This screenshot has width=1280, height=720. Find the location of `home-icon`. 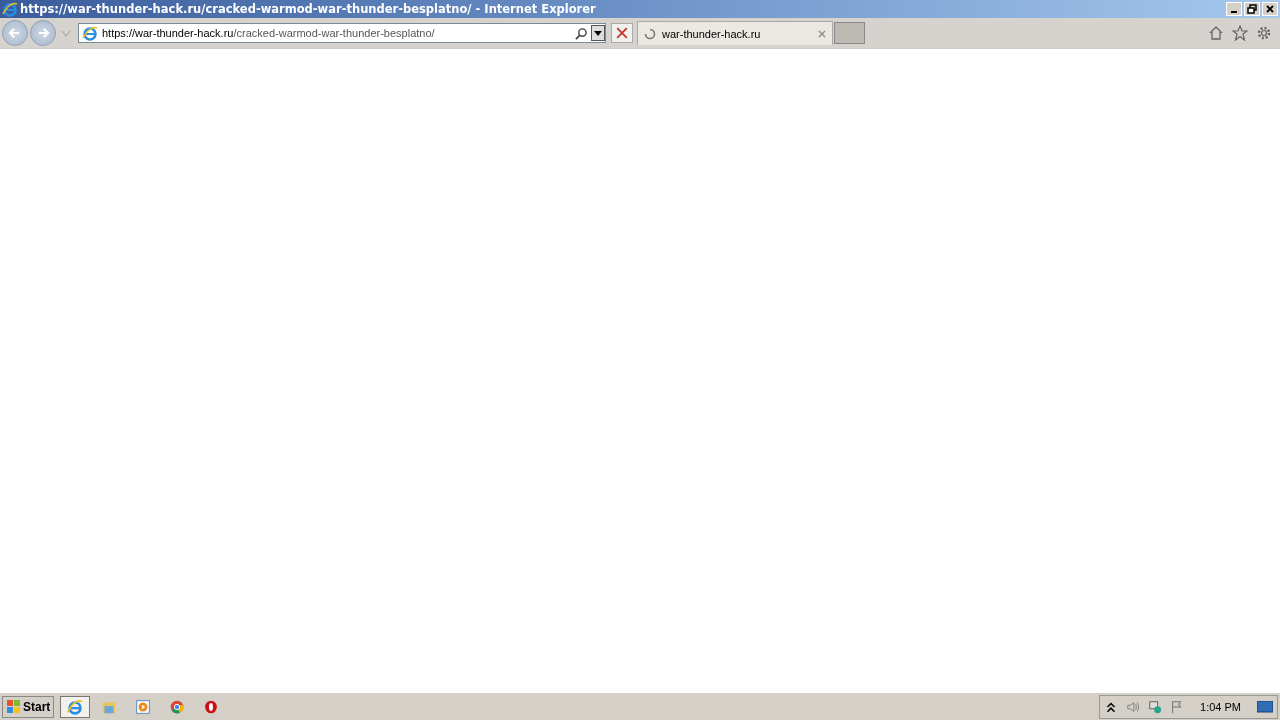

home-icon is located at coordinates (1216, 33).